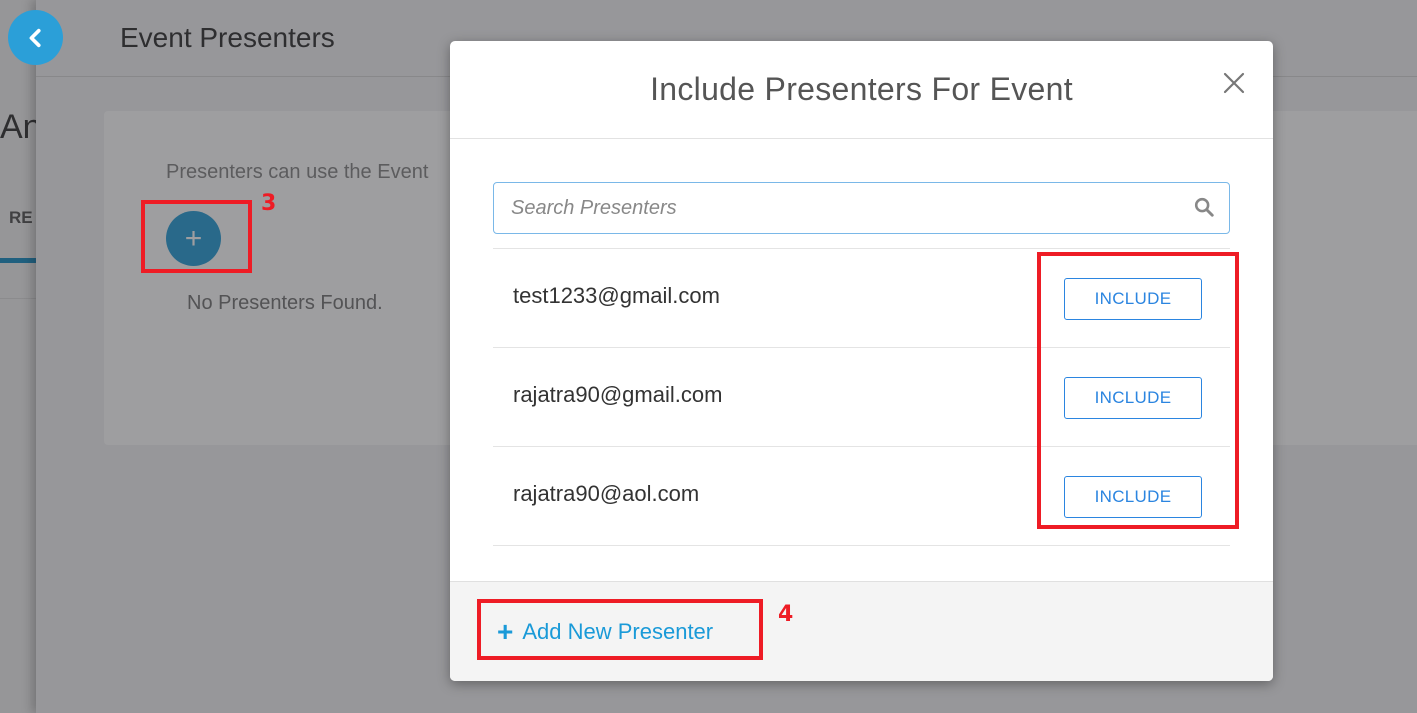 This screenshot has width=1417, height=713. I want to click on annotation-number-3: 3, so click(269, 203).